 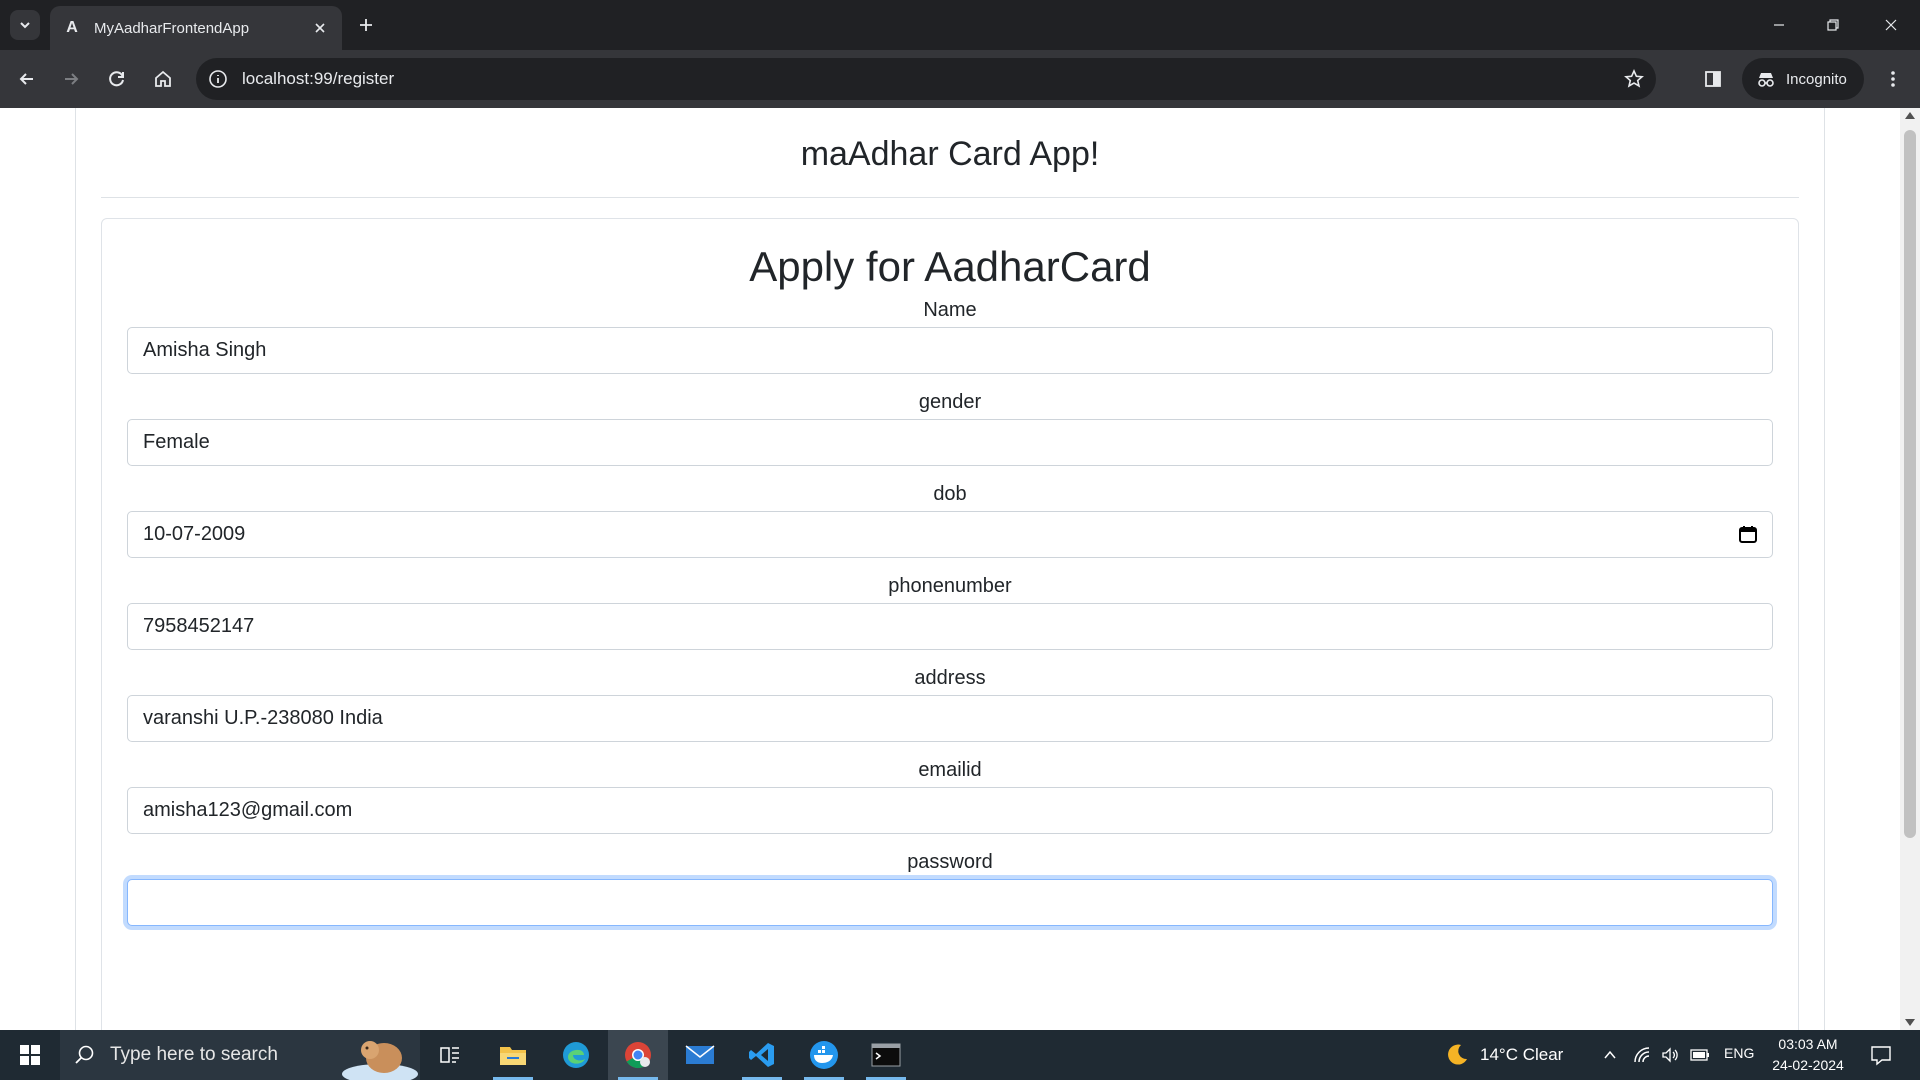 I want to click on dob-value: 10-07-2009, so click(x=194, y=534).